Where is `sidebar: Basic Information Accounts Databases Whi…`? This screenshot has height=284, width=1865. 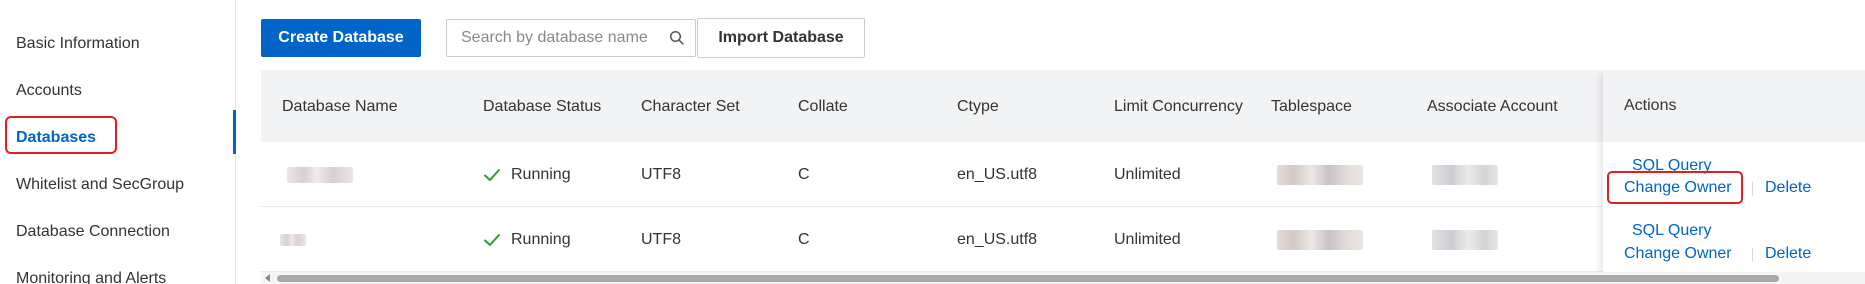
sidebar: Basic Information Accounts Databases Whi… is located at coordinates (118, 142).